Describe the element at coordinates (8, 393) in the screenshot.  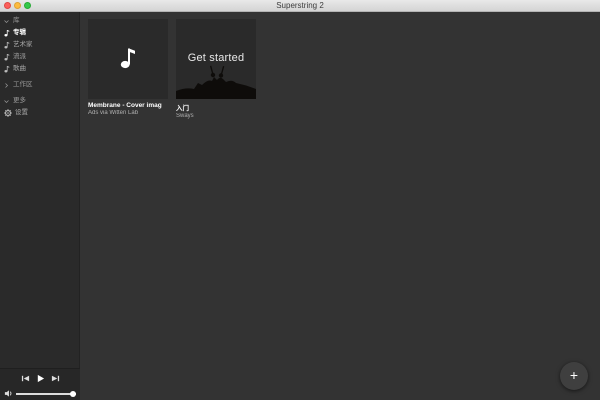
I see `volume-icon` at that location.